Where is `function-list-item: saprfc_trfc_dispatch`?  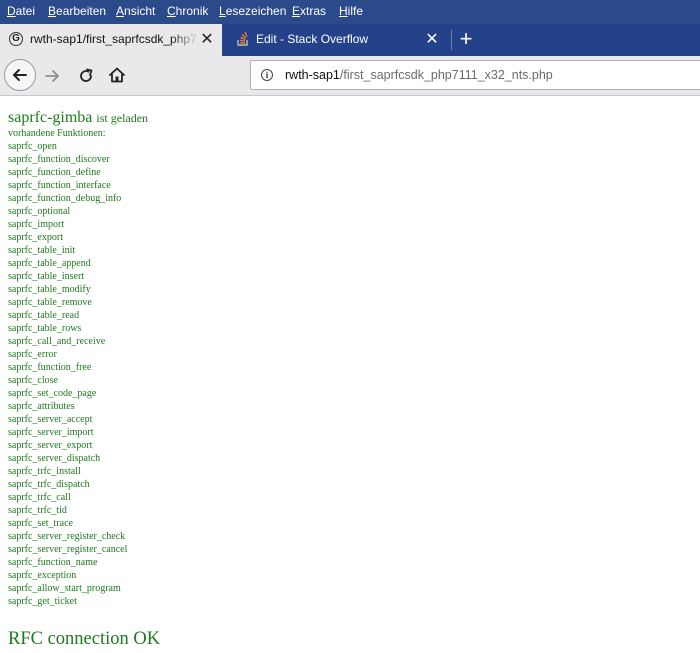 function-list-item: saprfc_trfc_dispatch is located at coordinates (49, 484).